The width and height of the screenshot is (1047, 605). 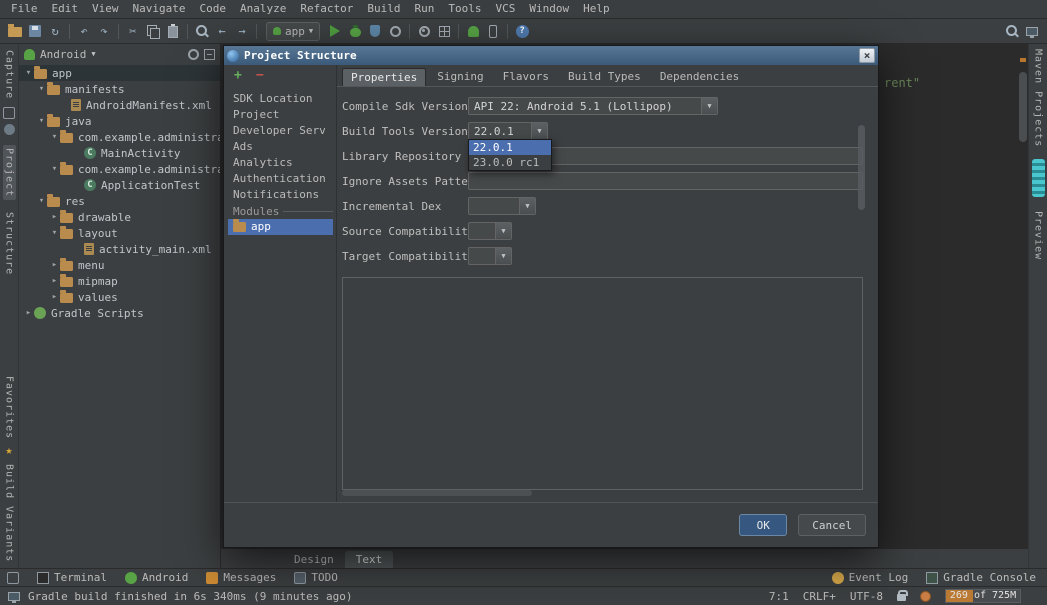 I want to click on tab-properties: Properties, so click(x=384, y=77).